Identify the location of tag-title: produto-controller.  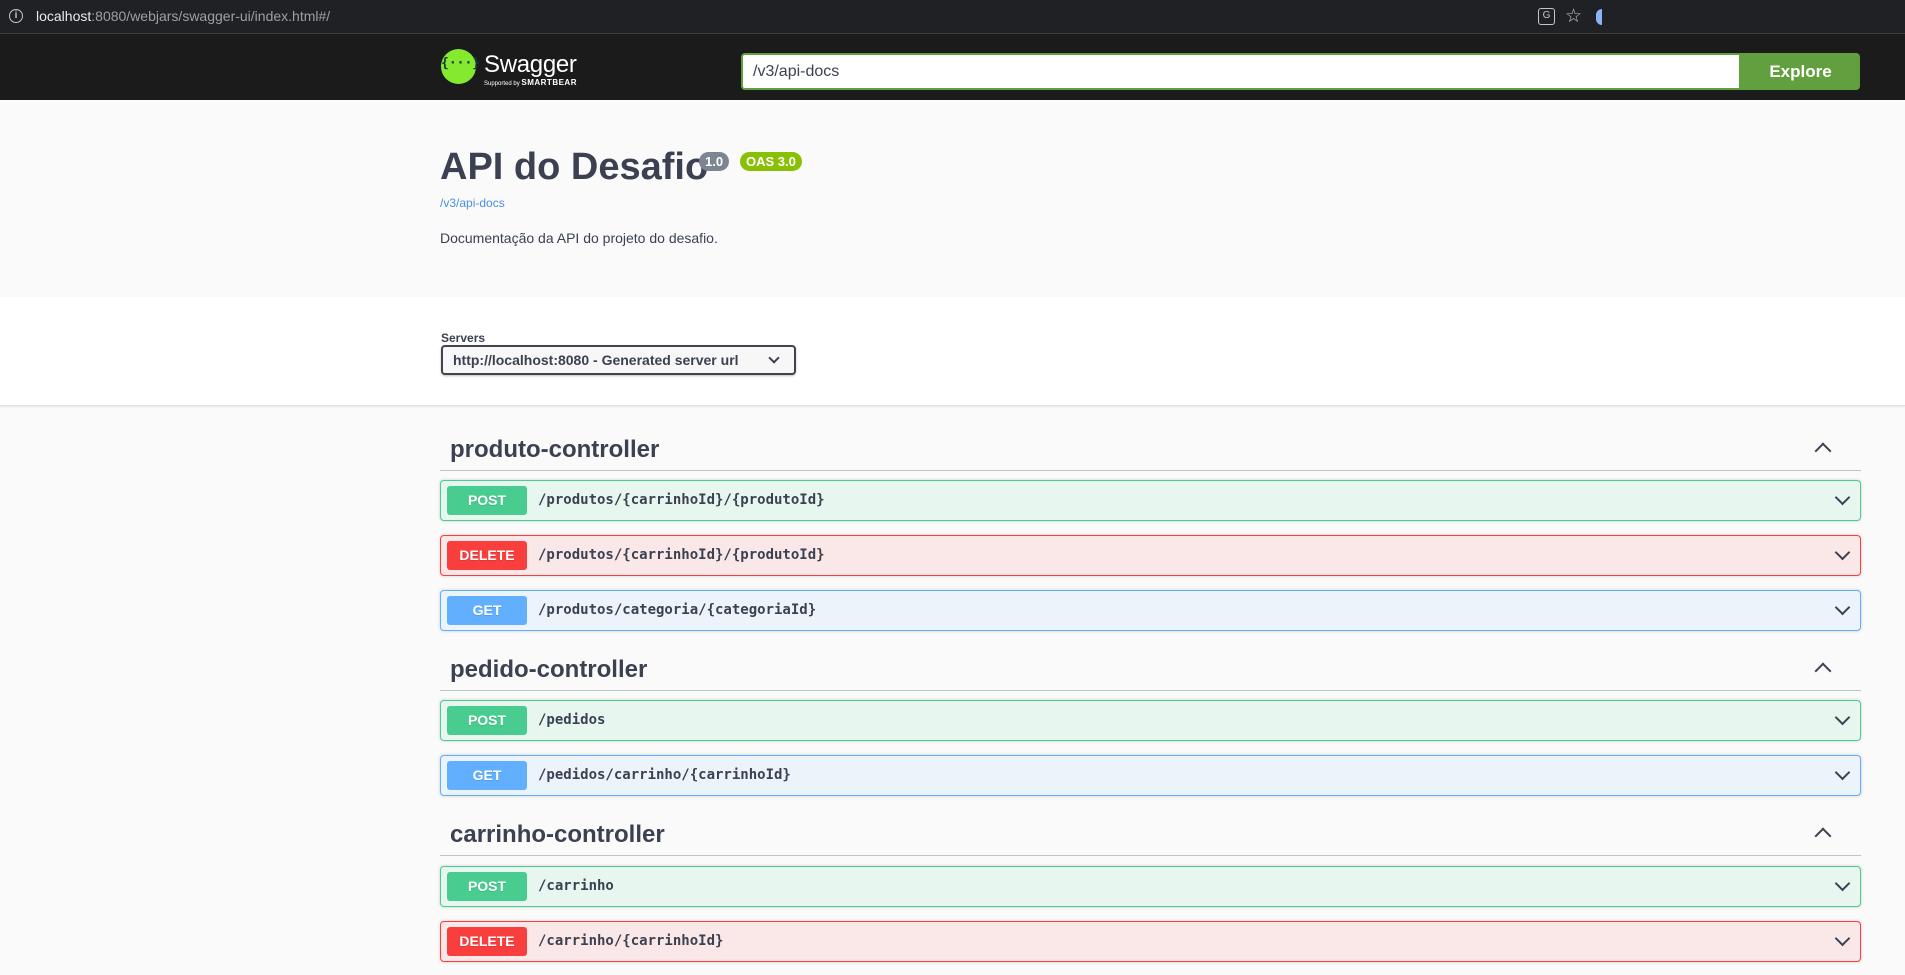
(555, 449).